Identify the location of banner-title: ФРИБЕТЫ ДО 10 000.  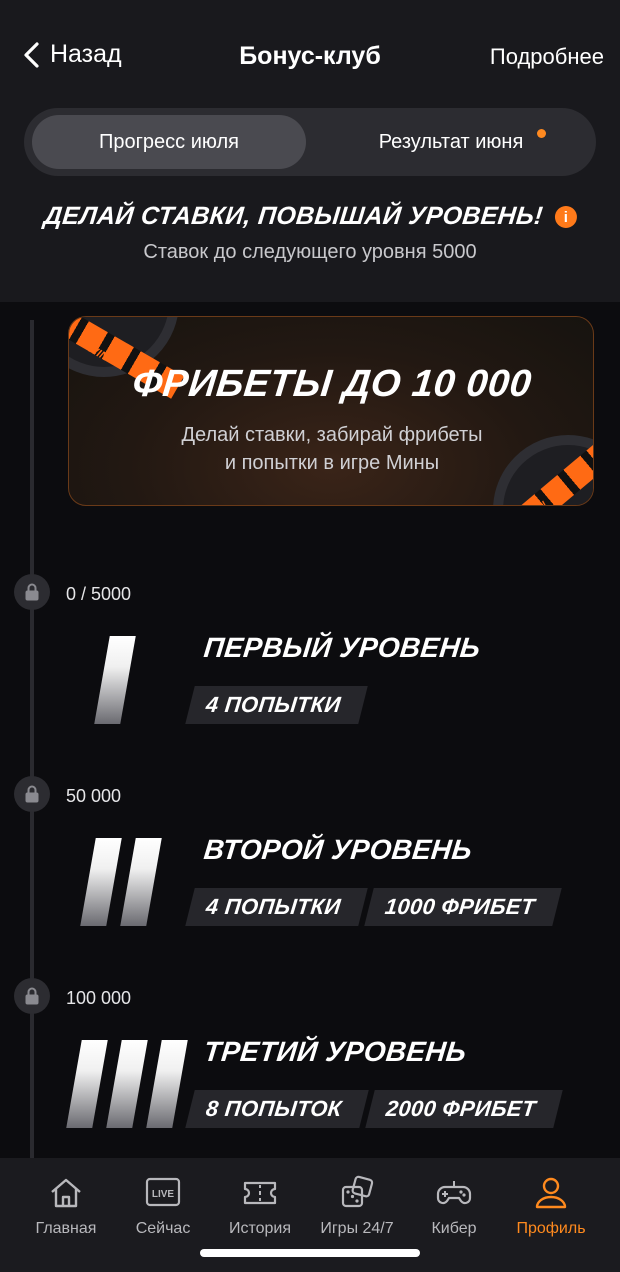
(332, 384).